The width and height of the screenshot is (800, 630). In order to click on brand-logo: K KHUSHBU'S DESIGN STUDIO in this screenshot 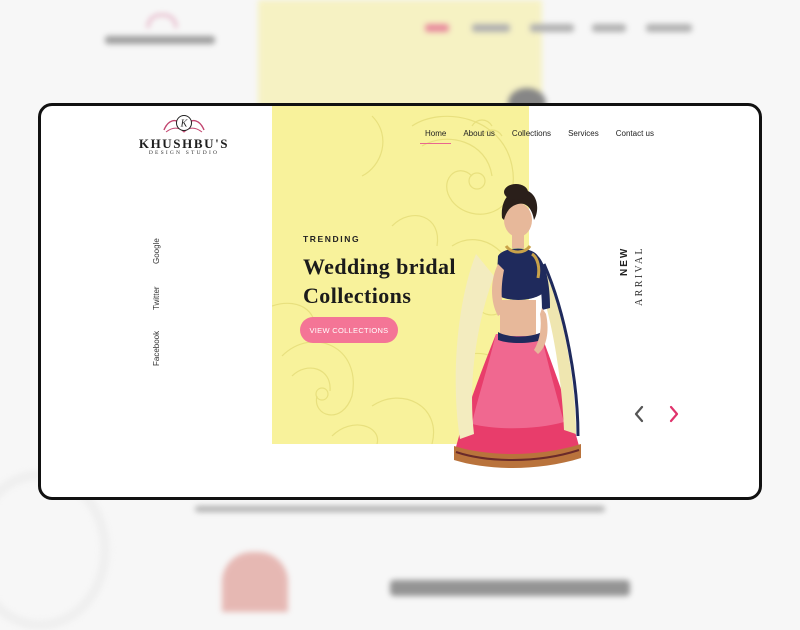, I will do `click(184, 136)`.